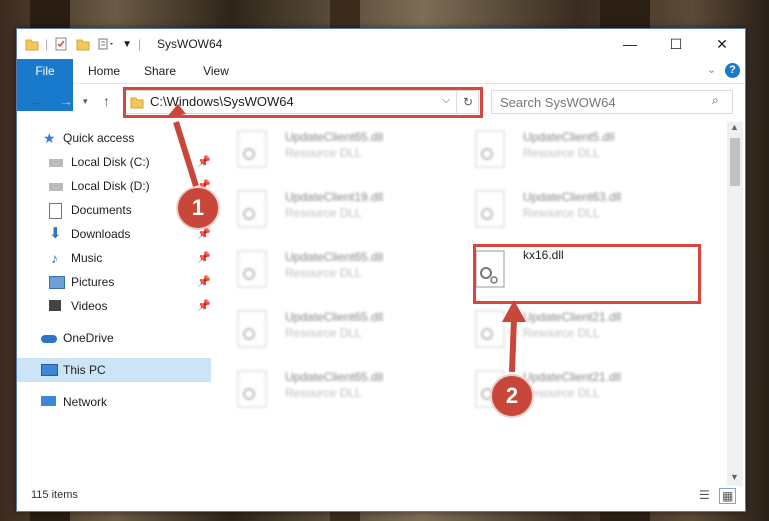 This screenshot has width=769, height=521. Describe the element at coordinates (512, 396) in the screenshot. I see `callout-step-2: 2` at that location.